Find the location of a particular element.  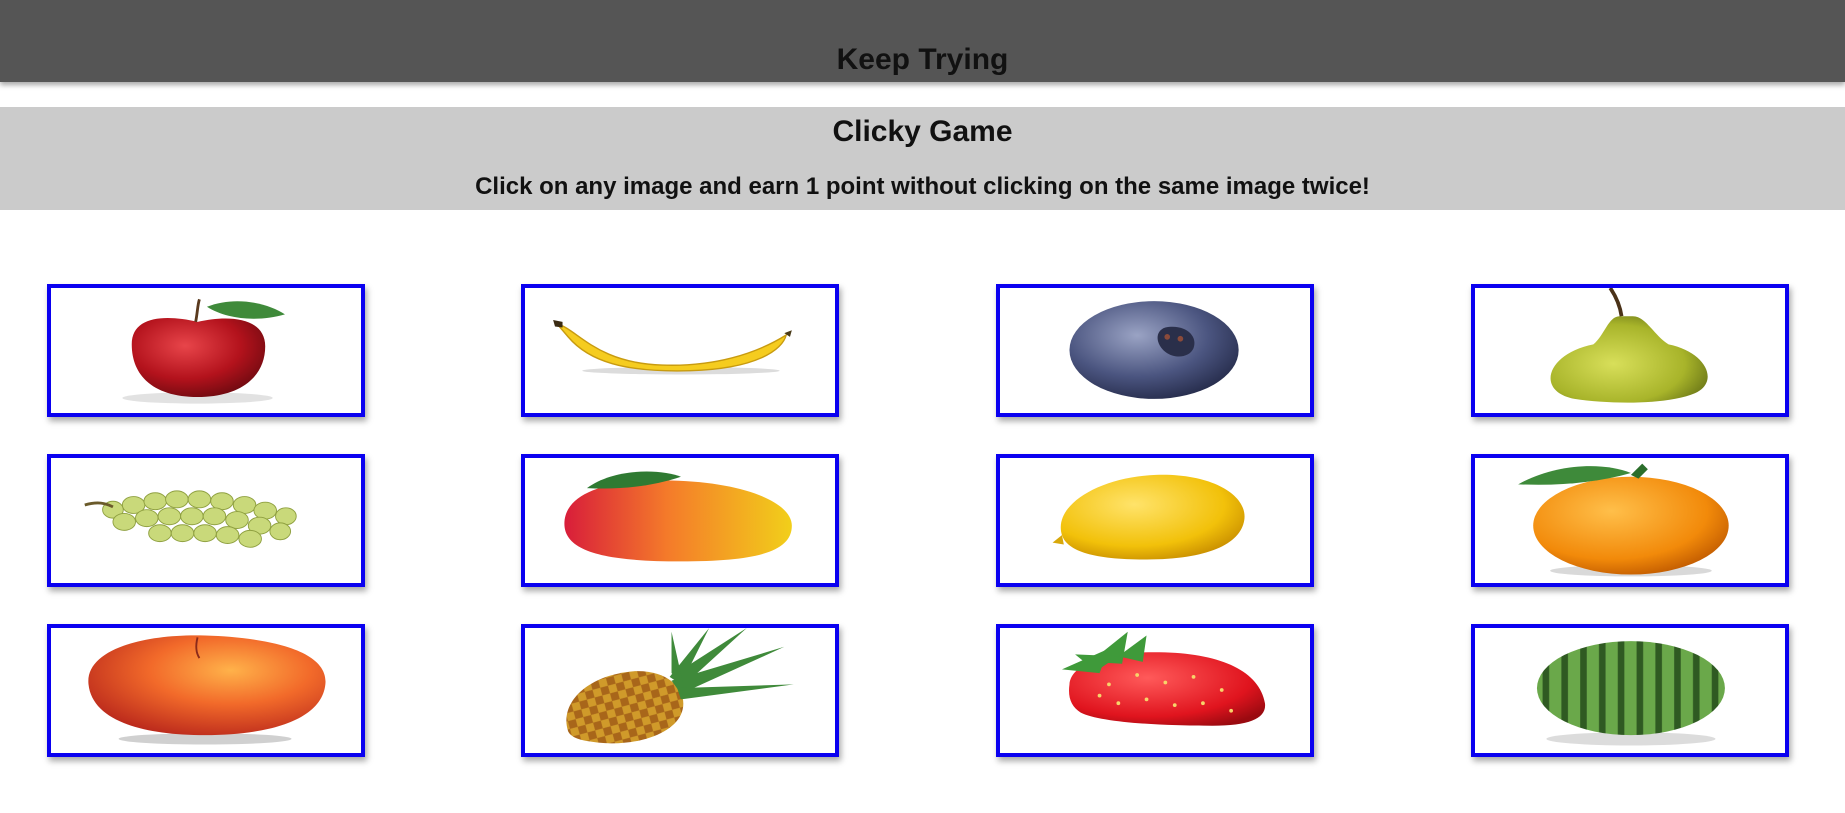

card-banana is located at coordinates (680, 350).